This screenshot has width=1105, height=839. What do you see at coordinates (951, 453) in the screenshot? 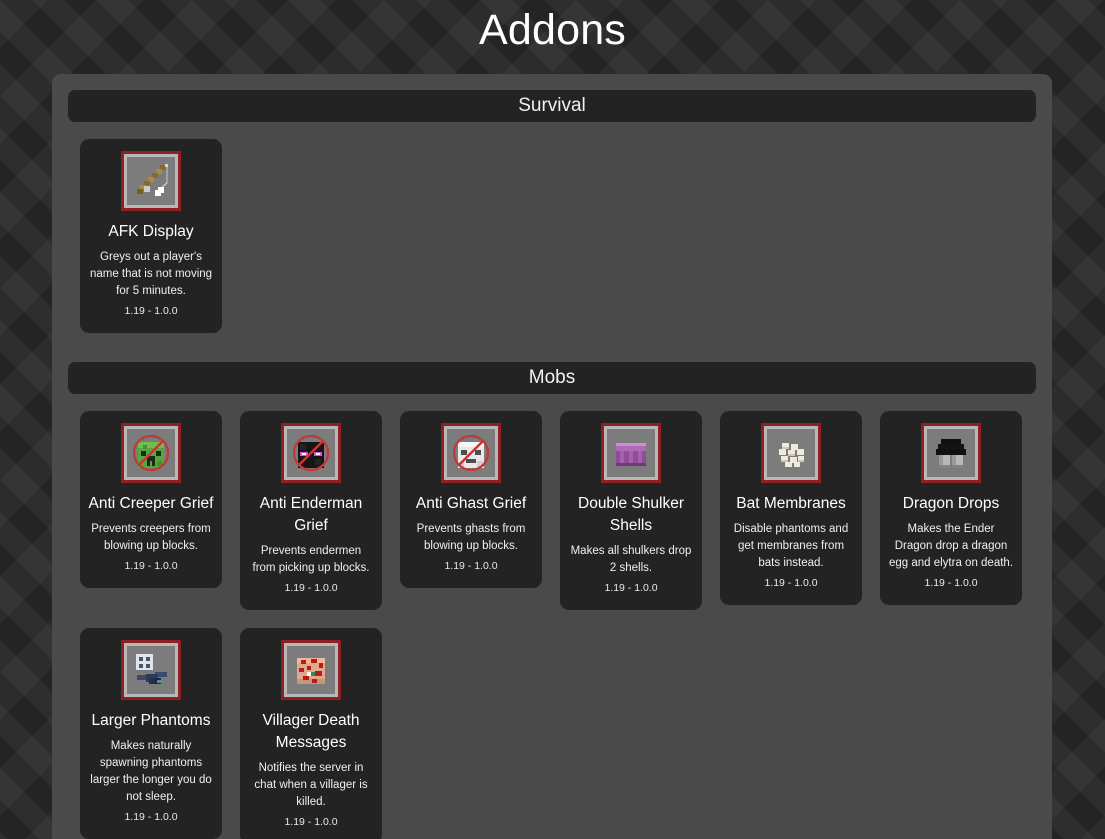
I see `elytra-icon` at bounding box center [951, 453].